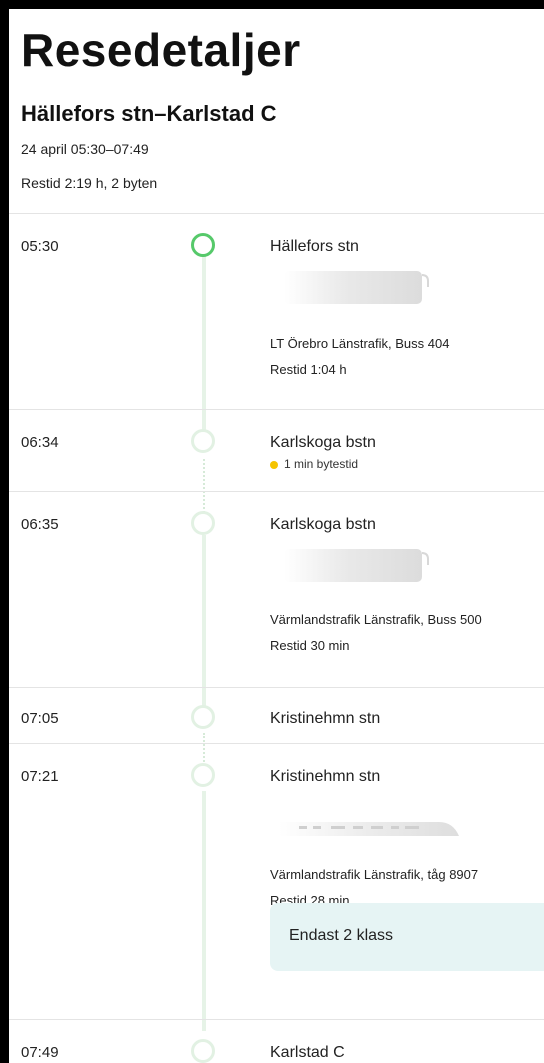  I want to click on transfer-dot-icon, so click(274, 464).